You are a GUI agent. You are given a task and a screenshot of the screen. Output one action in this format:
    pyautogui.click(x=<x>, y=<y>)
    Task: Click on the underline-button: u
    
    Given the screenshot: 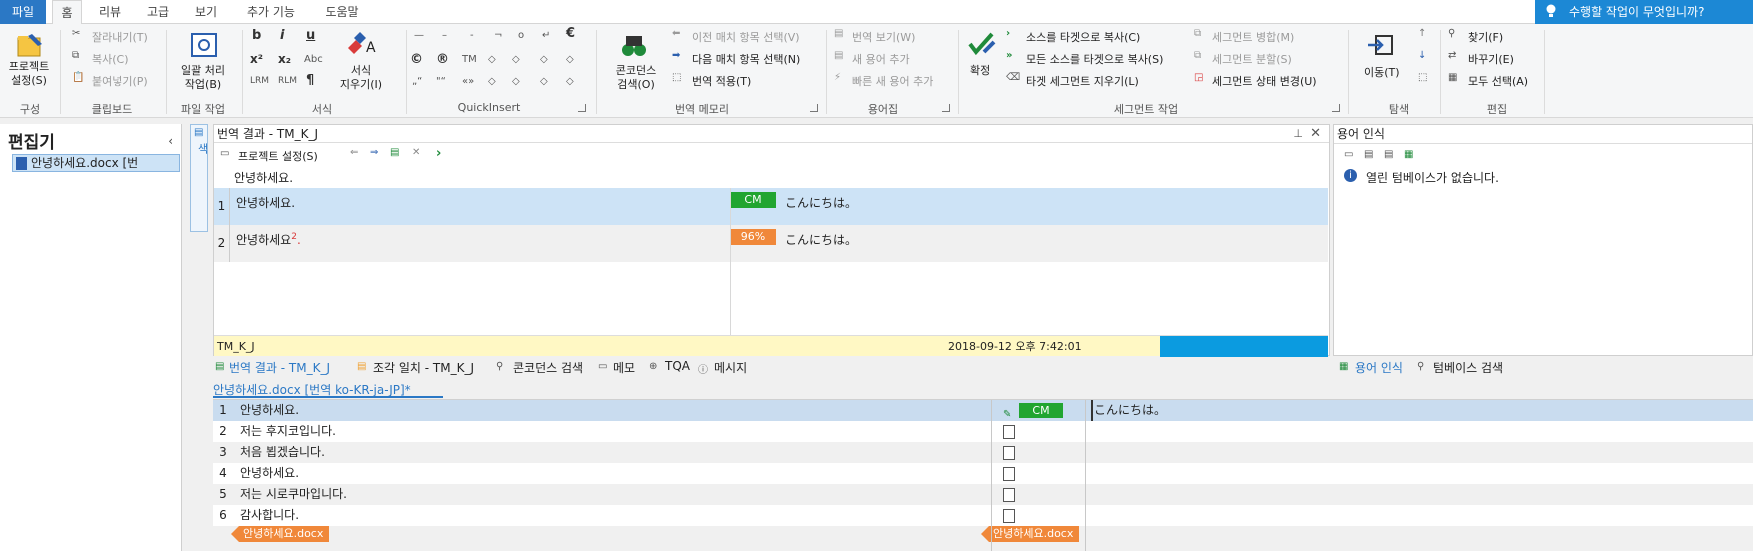 What is the action you would take?
    pyautogui.click(x=310, y=35)
    